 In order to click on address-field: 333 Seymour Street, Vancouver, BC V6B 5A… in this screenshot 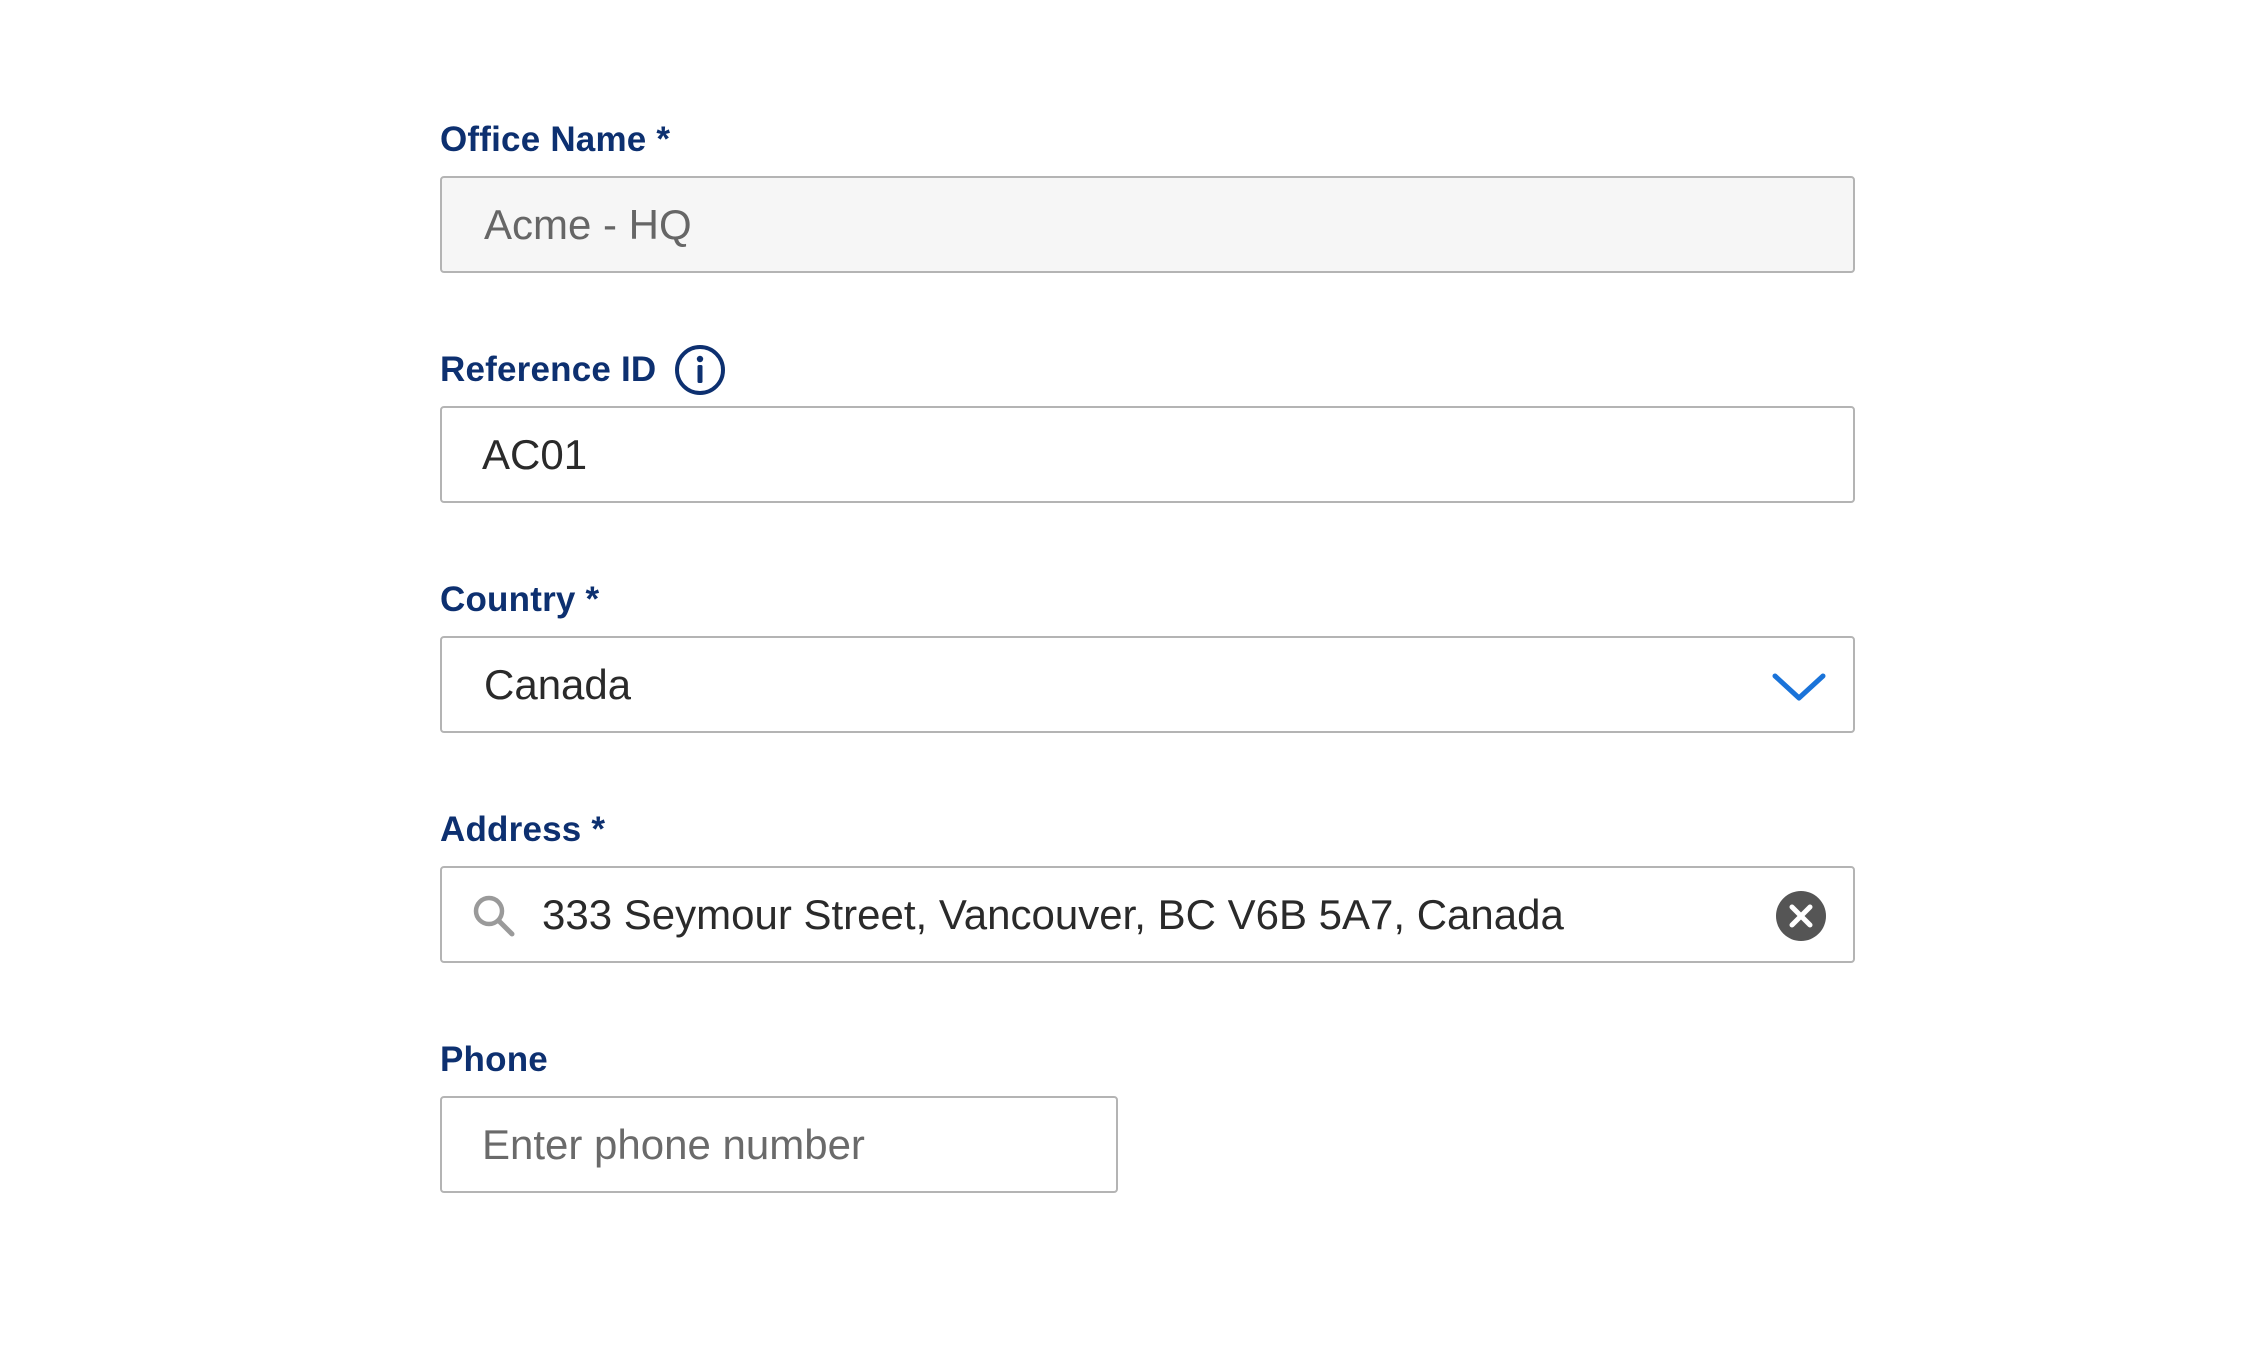, I will do `click(1147, 914)`.